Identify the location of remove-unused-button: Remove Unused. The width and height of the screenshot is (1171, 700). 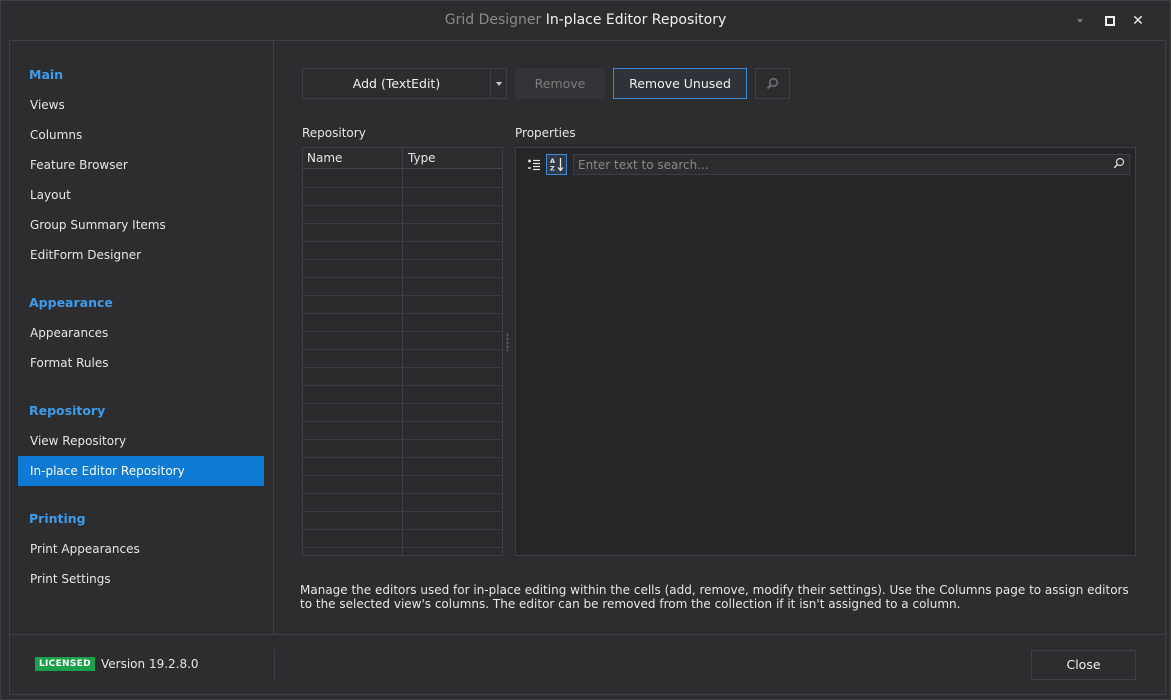
(680, 83).